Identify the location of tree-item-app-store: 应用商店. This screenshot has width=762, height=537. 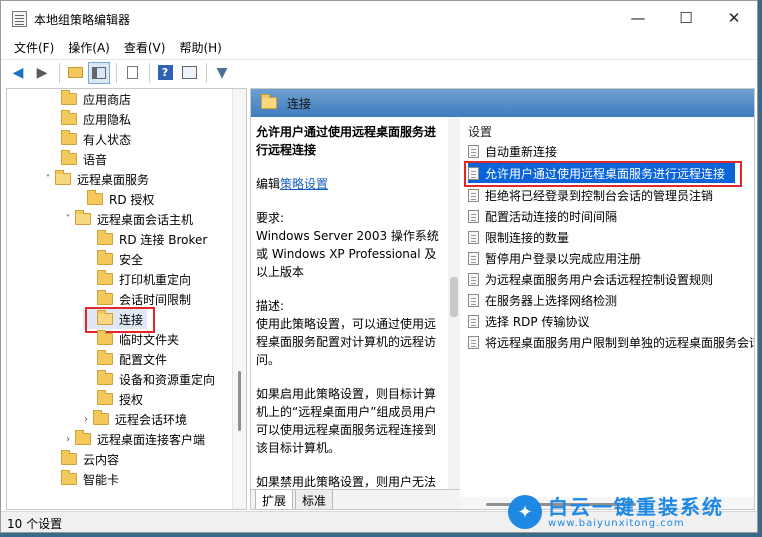
(89, 99).